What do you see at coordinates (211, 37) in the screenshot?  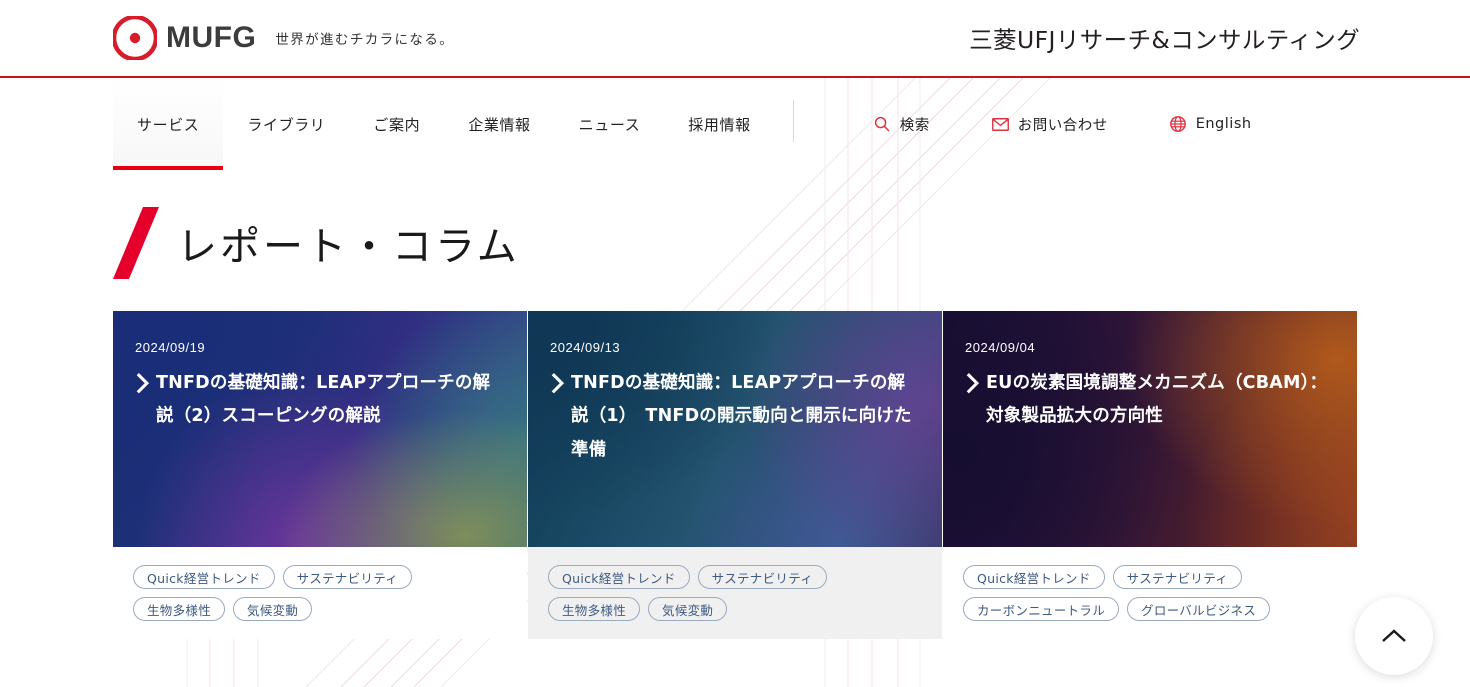 I see `mufg-wordmark: MUFG` at bounding box center [211, 37].